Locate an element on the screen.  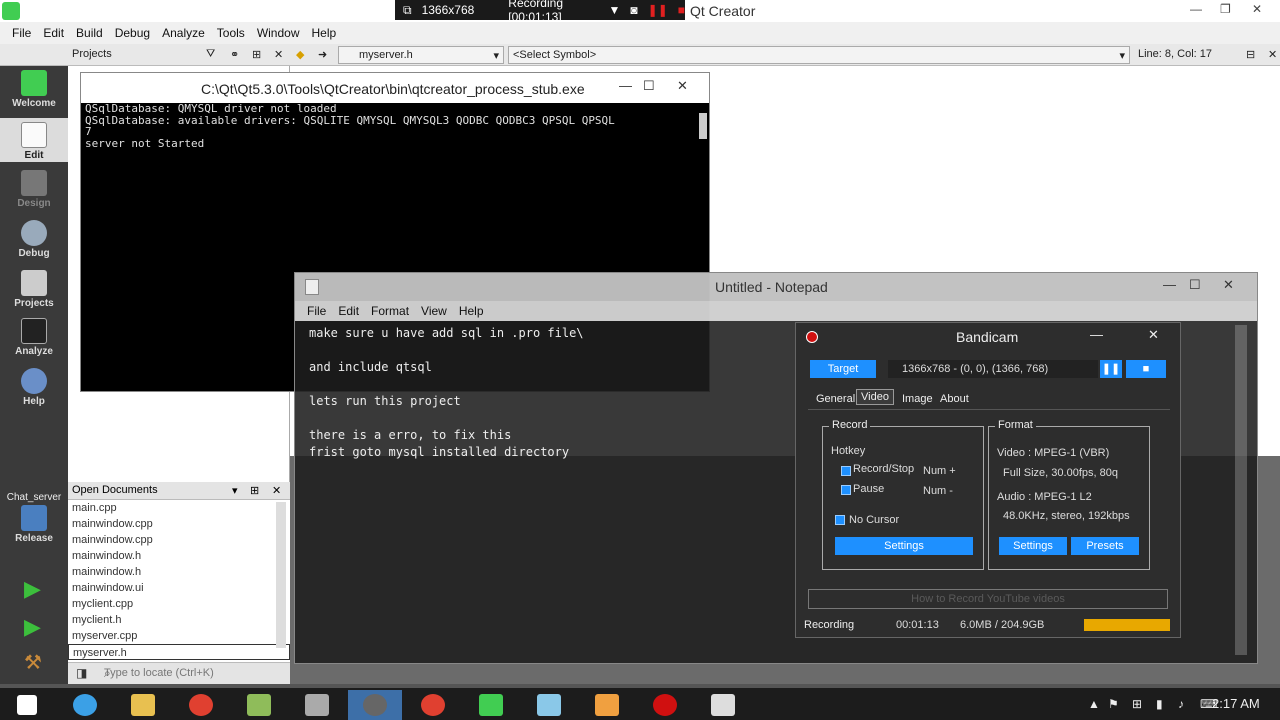
menu-build: Build is located at coordinates (89, 33).